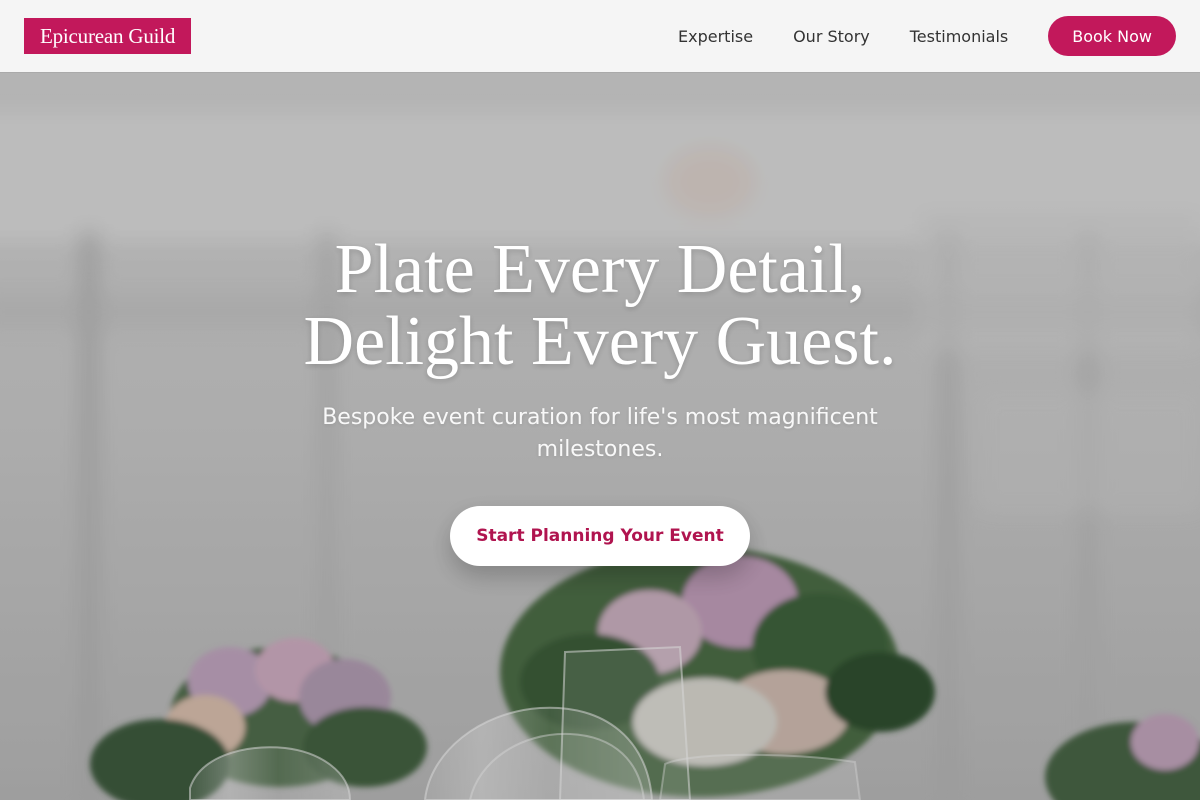 This screenshot has width=1200, height=800. Describe the element at coordinates (831, 36) in the screenshot. I see `nav-link-our-story: Our Story` at that location.